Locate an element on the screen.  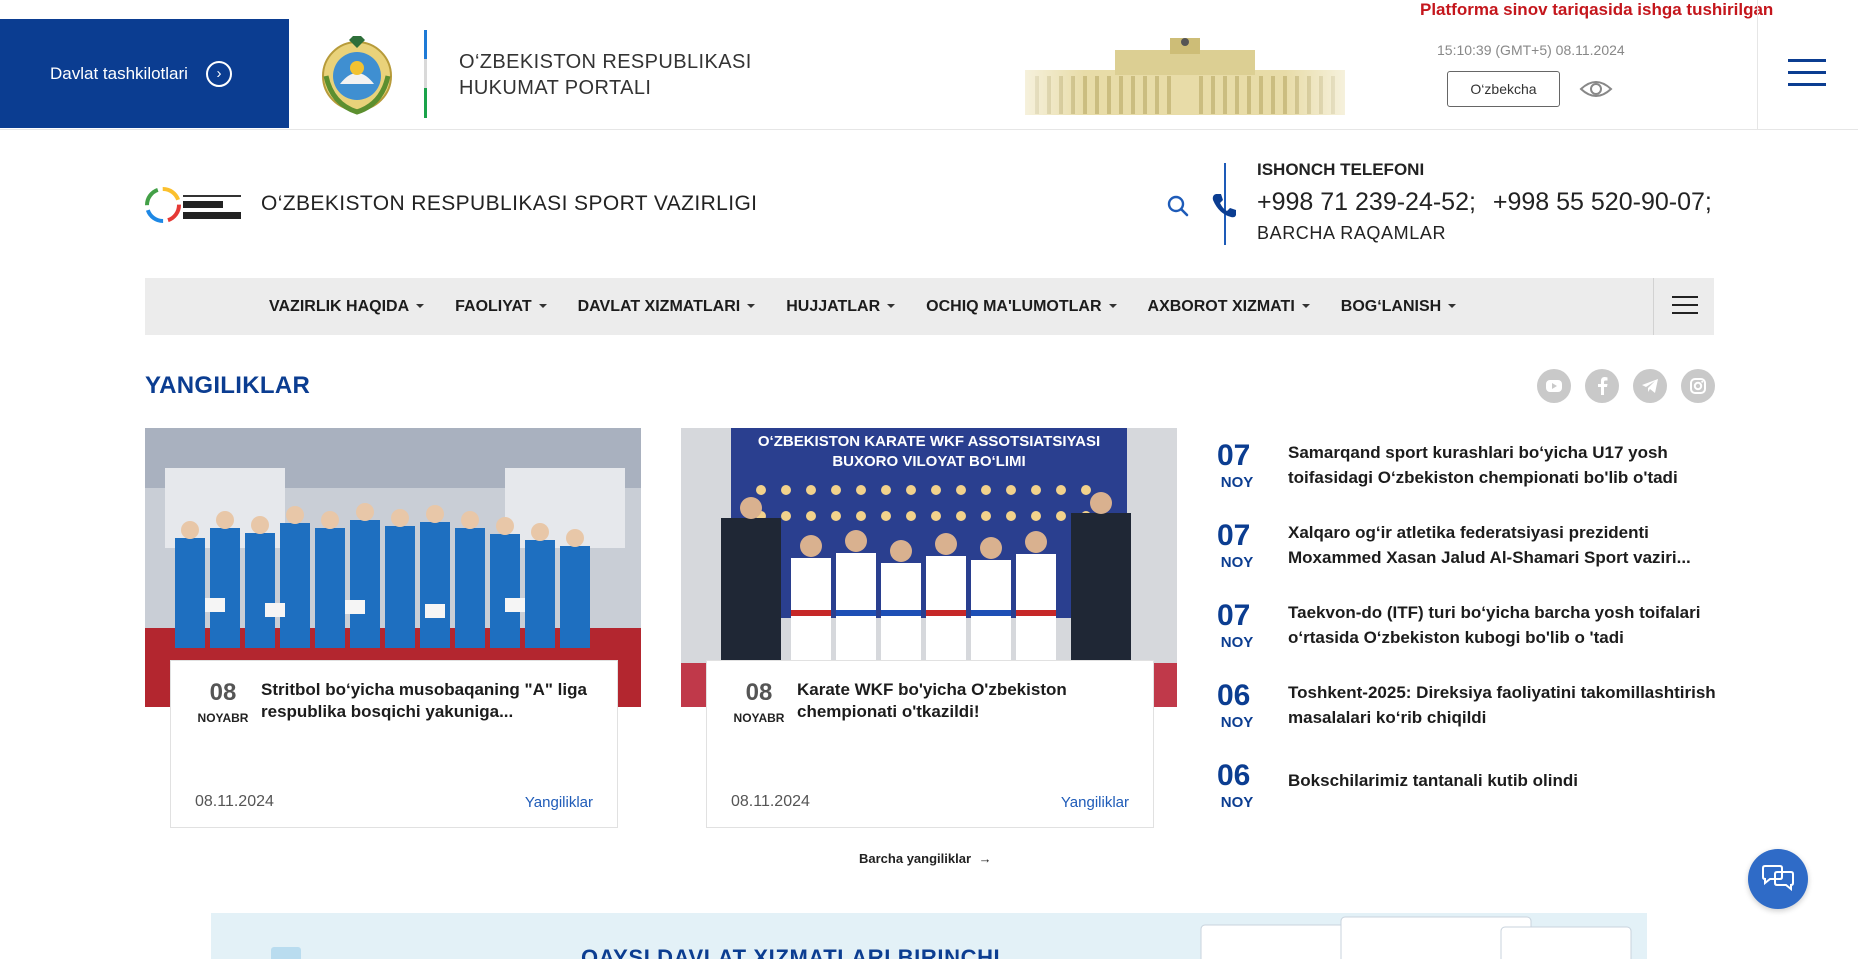
youtube-icon is located at coordinates (1554, 386).